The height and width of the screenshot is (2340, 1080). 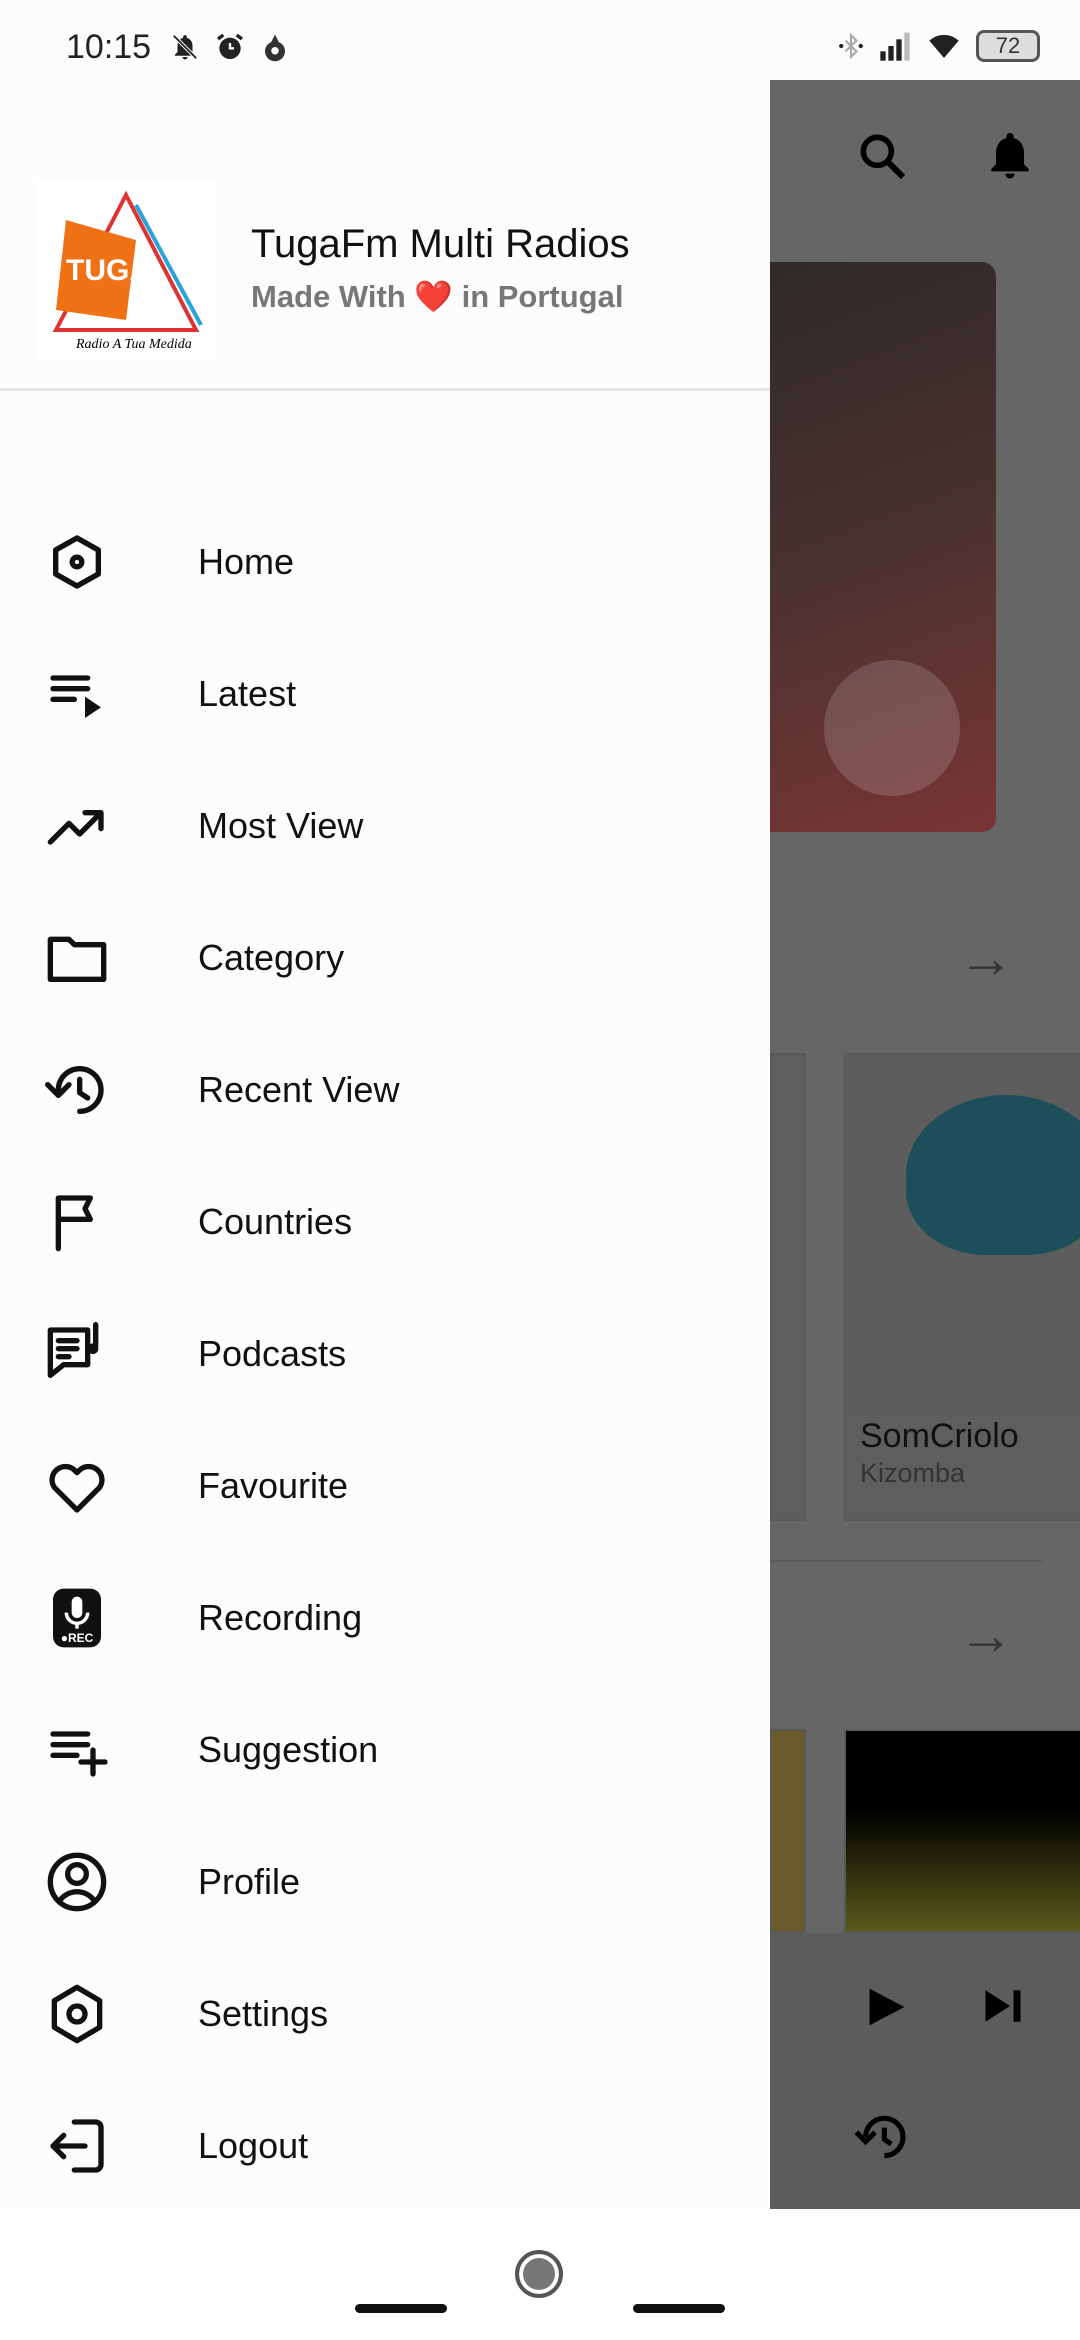 I want to click on app-notification-icon, so click(x=275, y=48).